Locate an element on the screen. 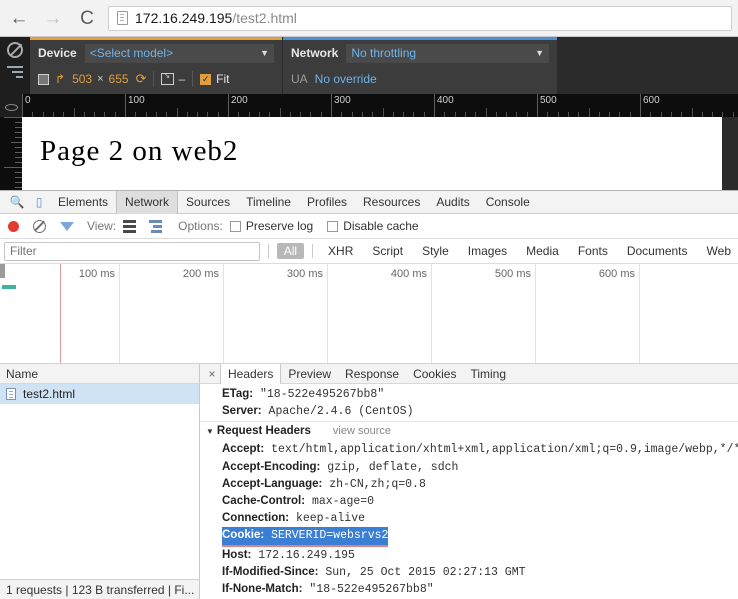 This screenshot has width=738, height=599. devtools-tab-timeline: Timeline is located at coordinates (268, 202).